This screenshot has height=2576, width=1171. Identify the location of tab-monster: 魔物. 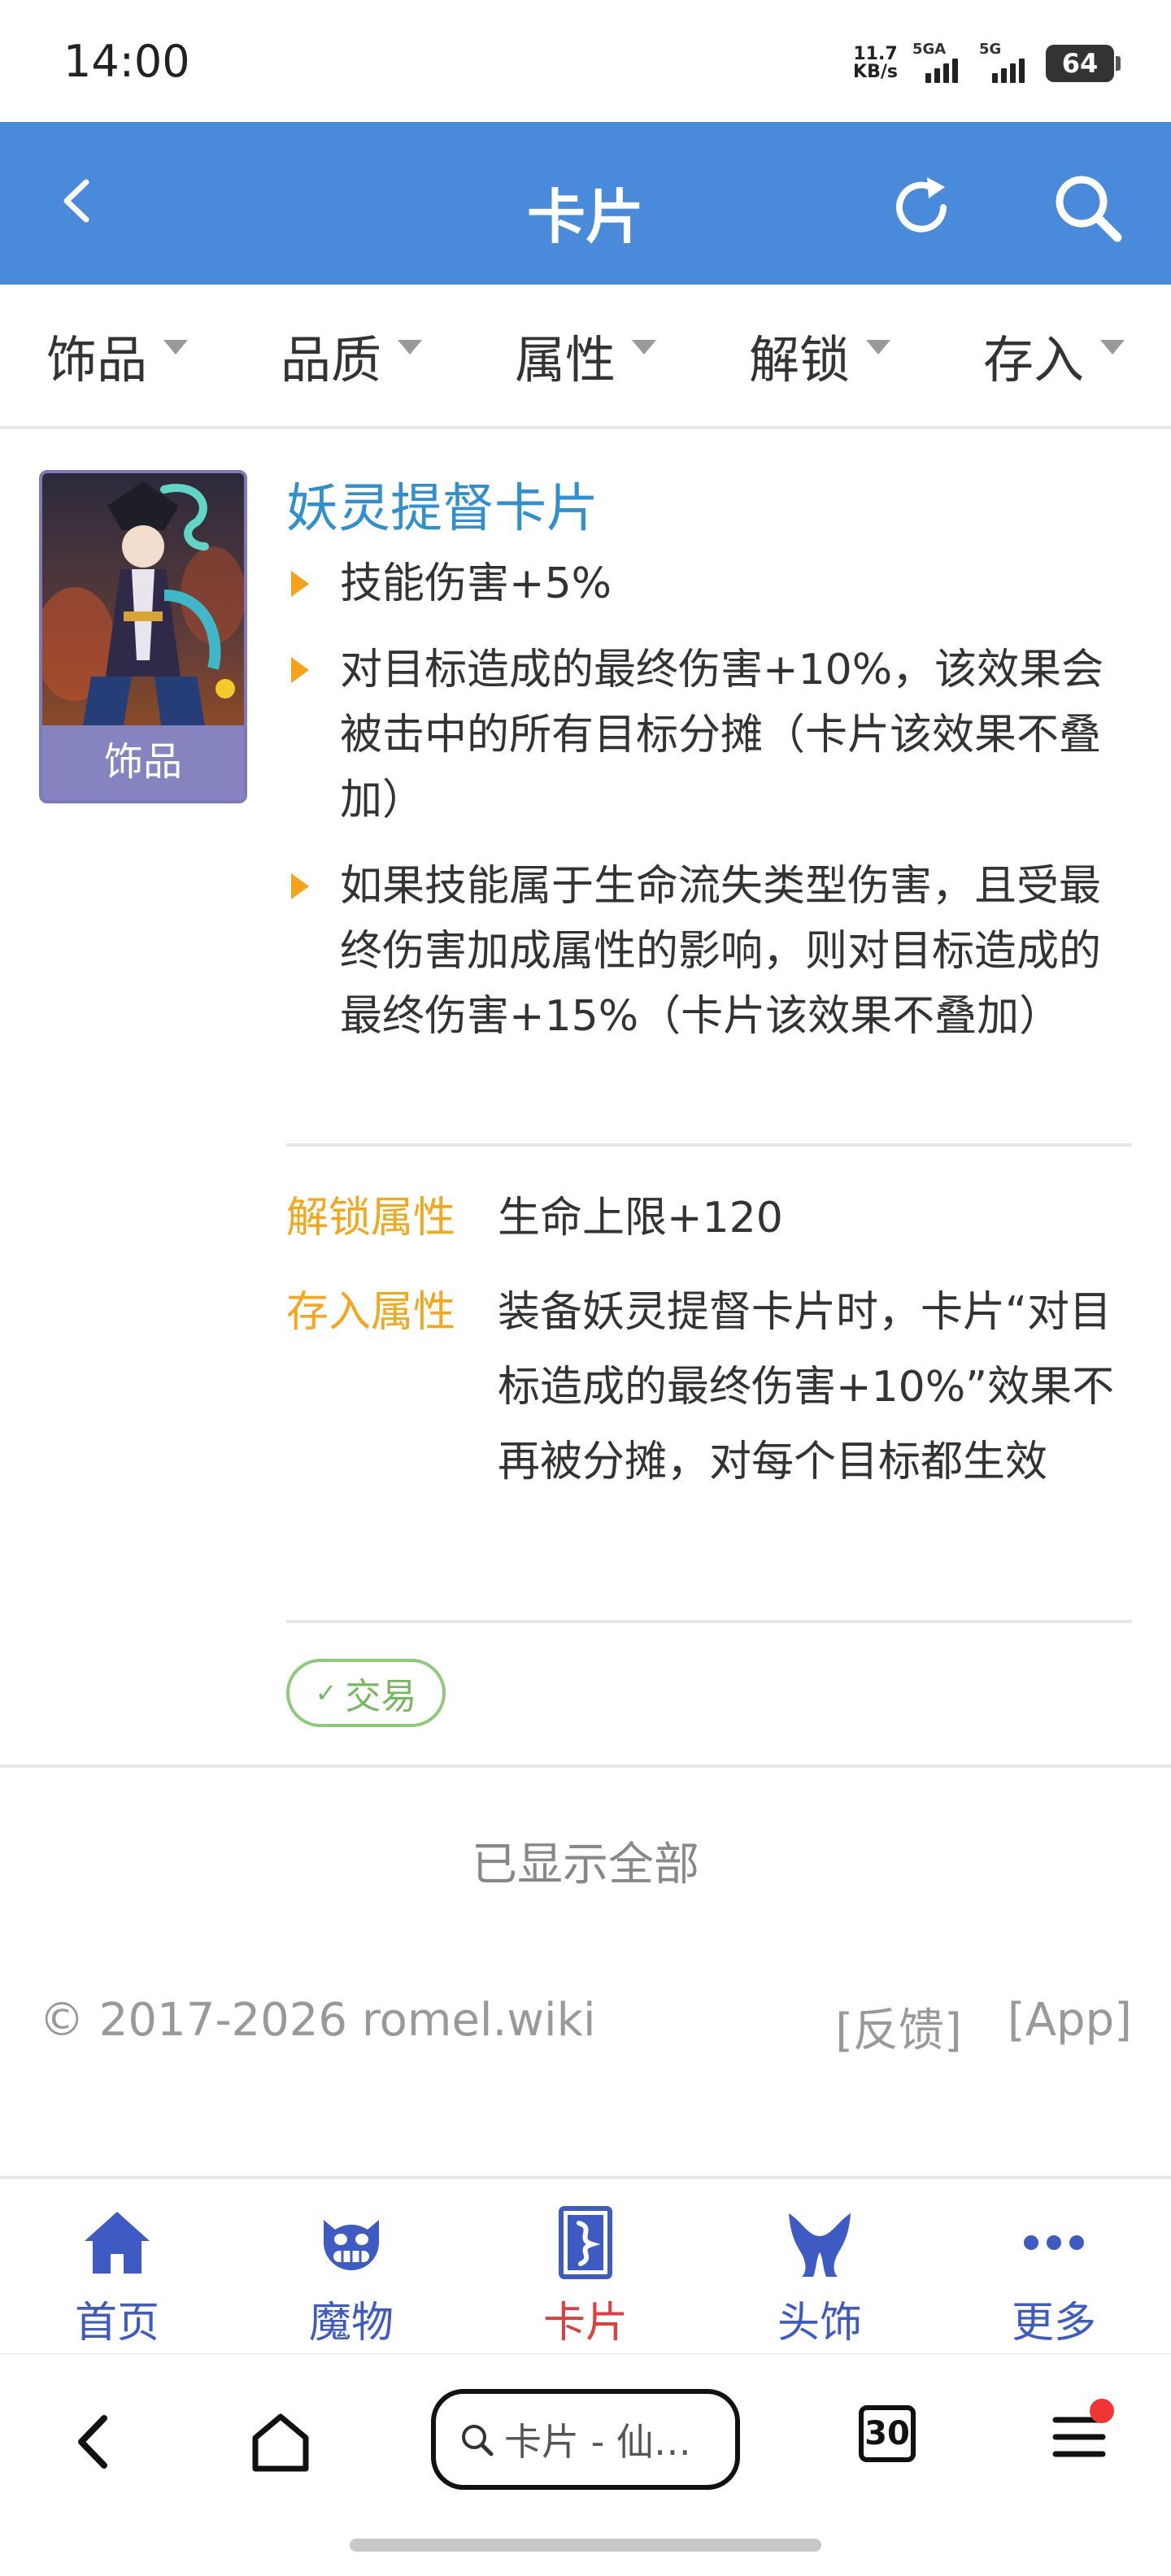
(351, 2266).